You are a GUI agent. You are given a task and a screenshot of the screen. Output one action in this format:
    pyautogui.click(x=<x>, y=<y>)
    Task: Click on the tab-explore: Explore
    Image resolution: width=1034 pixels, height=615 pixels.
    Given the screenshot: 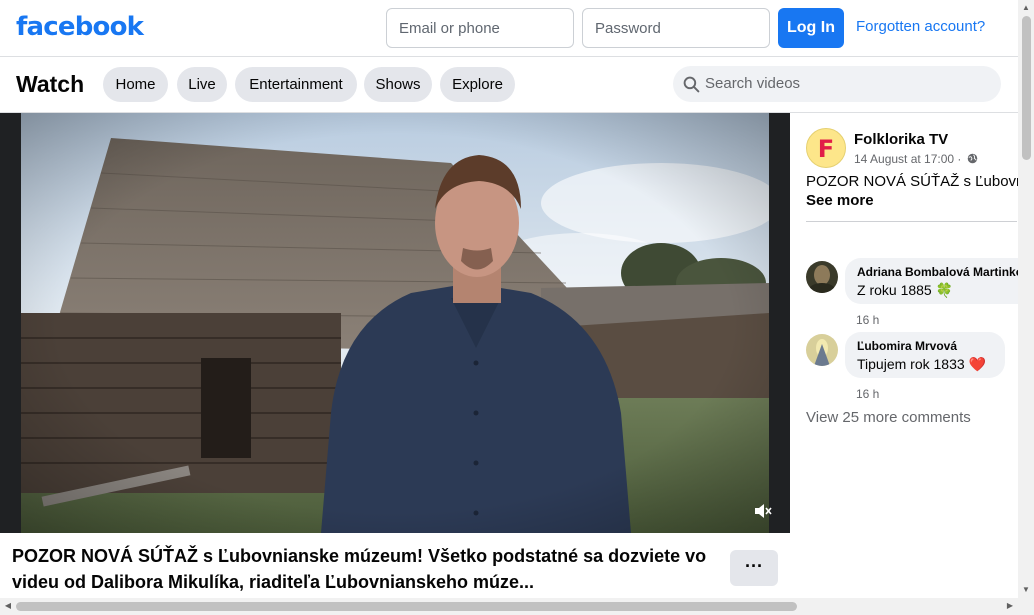 What is the action you would take?
    pyautogui.click(x=477, y=84)
    